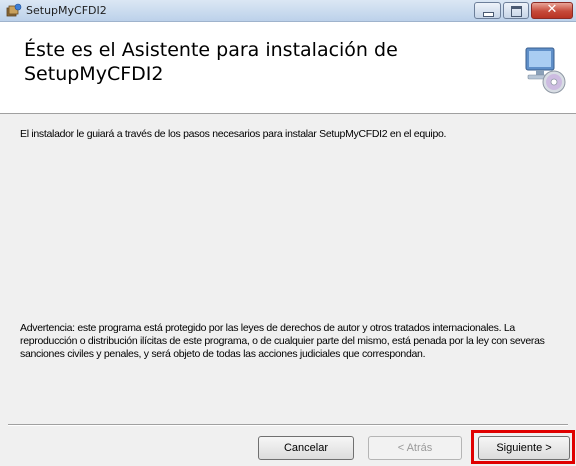 This screenshot has width=576, height=466. Describe the element at coordinates (288, 11) in the screenshot. I see `title-bar: SetupMyCFDI2 ✕` at that location.